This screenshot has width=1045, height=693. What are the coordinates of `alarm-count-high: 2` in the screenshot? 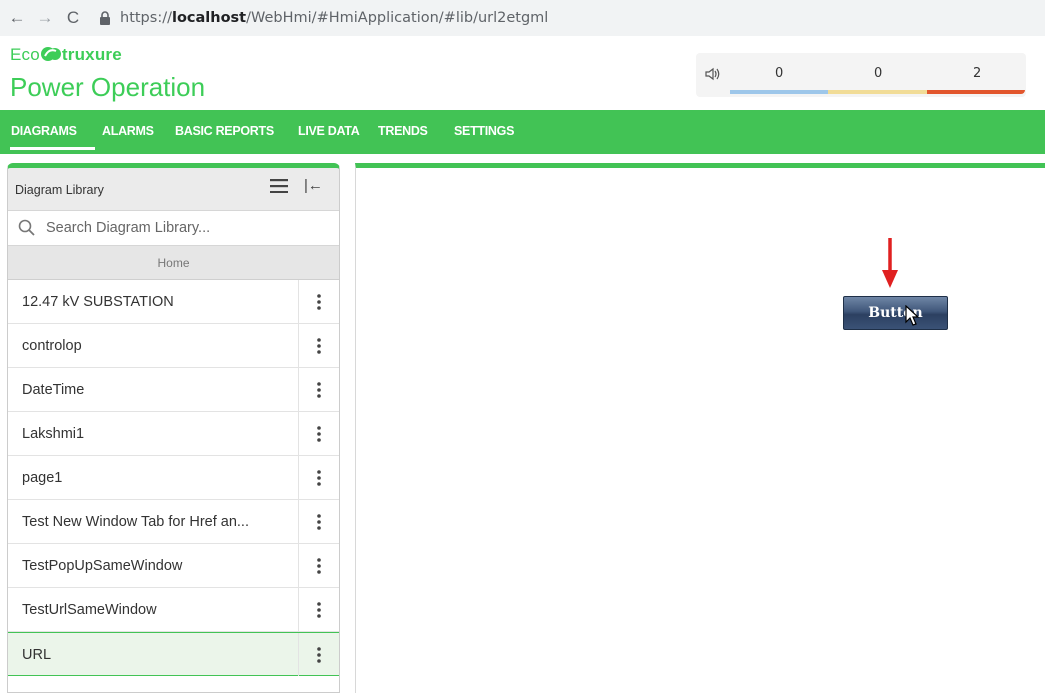 It's located at (977, 73).